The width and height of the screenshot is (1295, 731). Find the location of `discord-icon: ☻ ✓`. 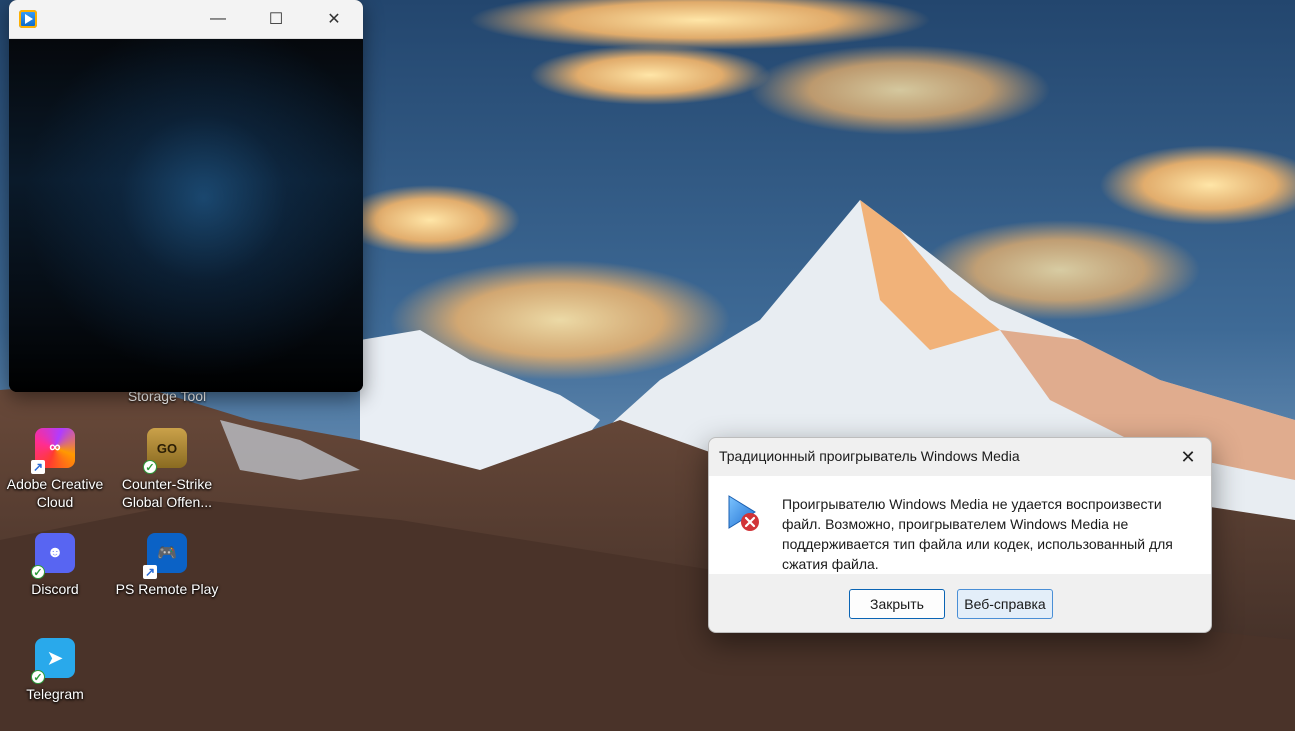

discord-icon: ☻ ✓ is located at coordinates (53, 556).